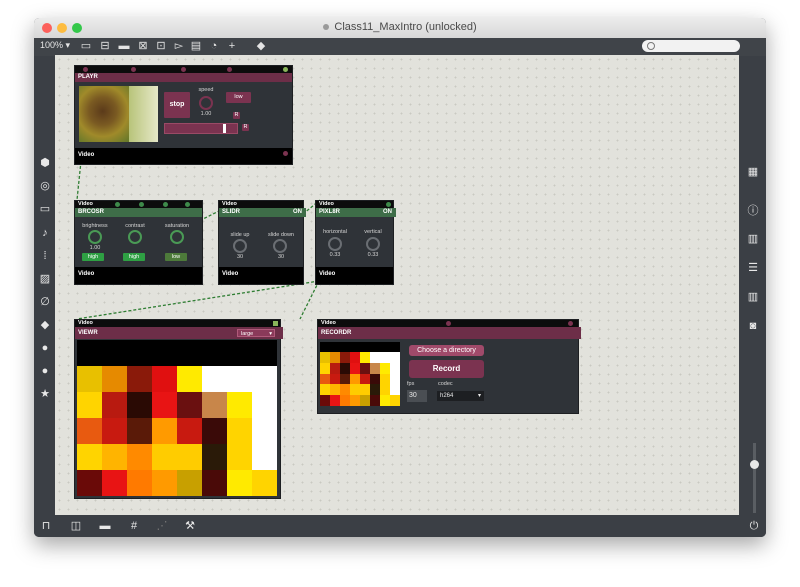 This screenshot has height=587, width=800. What do you see at coordinates (411, 384) in the screenshot?
I see `fps-label: fps` at bounding box center [411, 384].